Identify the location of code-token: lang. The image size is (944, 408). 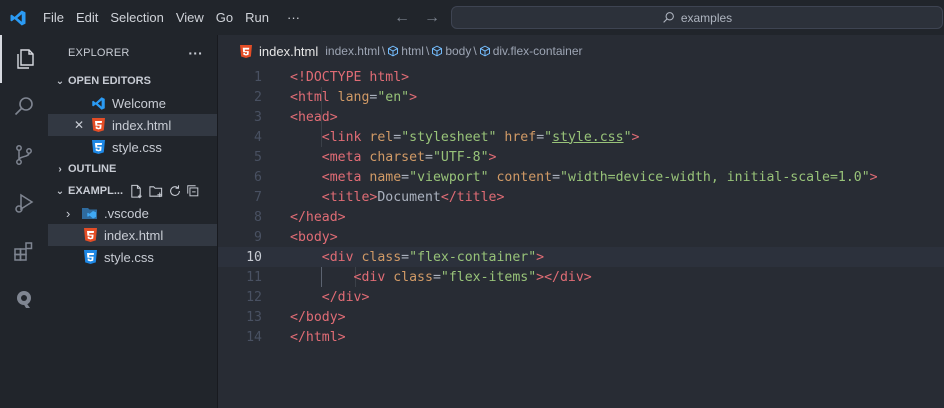
(353, 97).